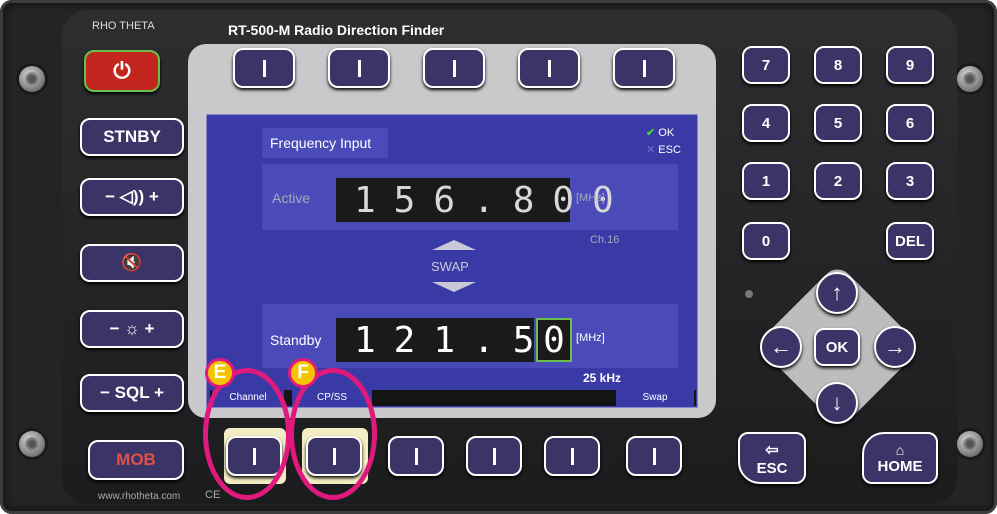 Image resolution: width=997 pixels, height=514 pixels. I want to click on left-arrow-button: ←, so click(781, 347).